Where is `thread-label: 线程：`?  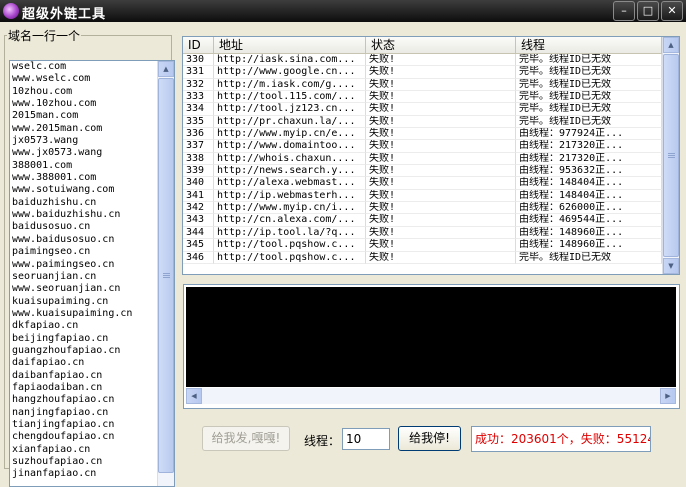 thread-label: 线程： is located at coordinates (322, 441).